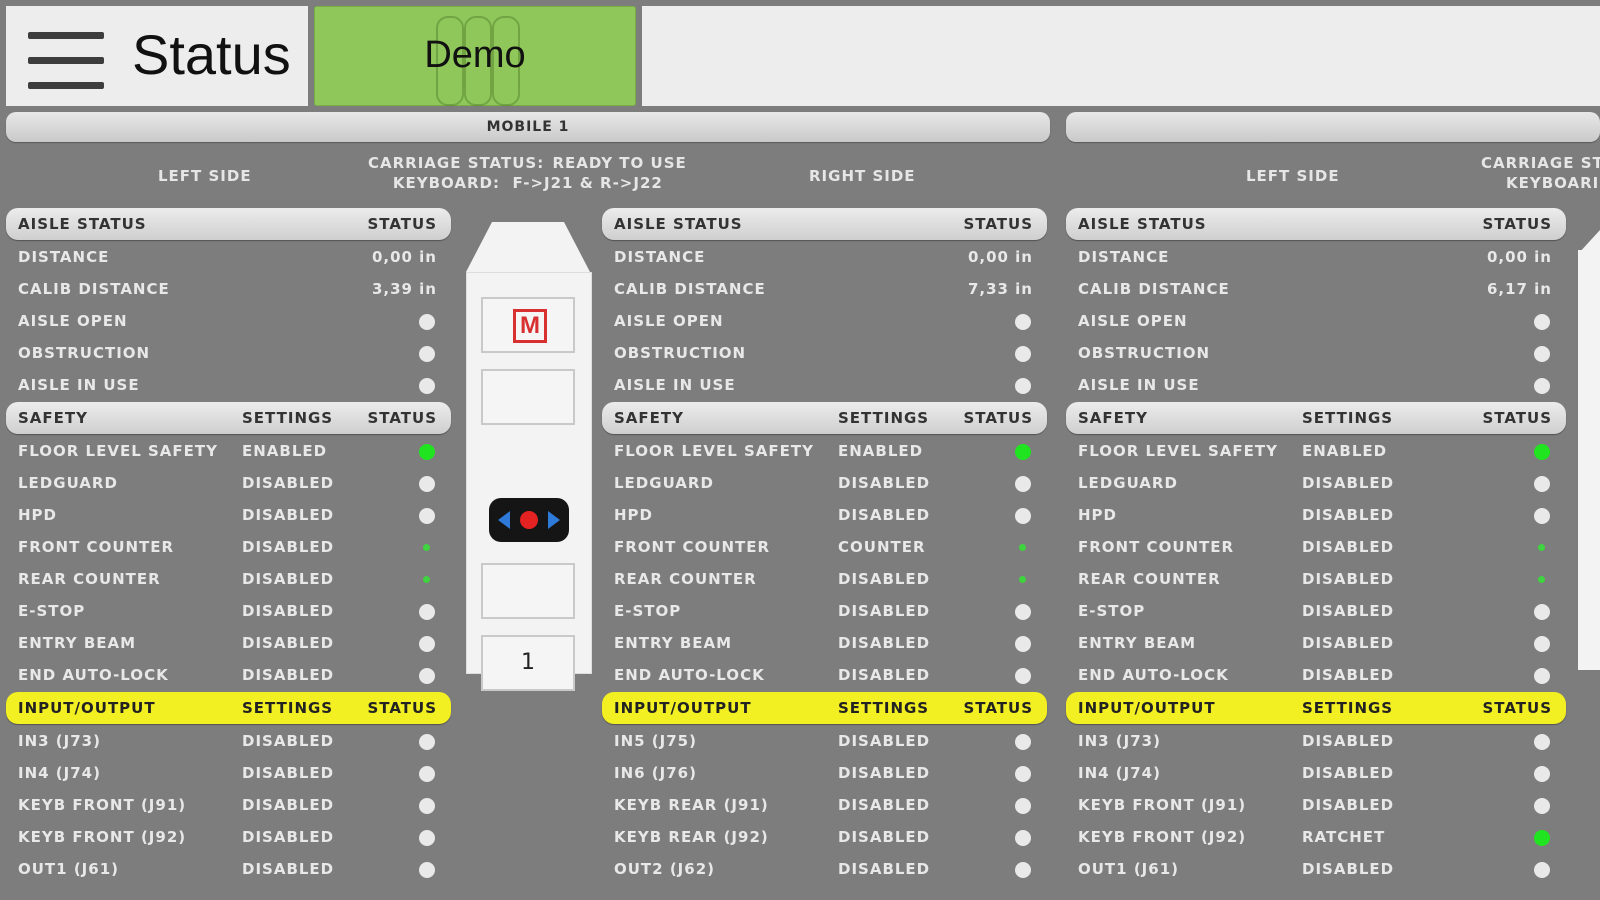 This screenshot has height=900, width=1600. Describe the element at coordinates (1154, 289) in the screenshot. I see `aisle-row-label: CALIB DISTANCE` at that location.